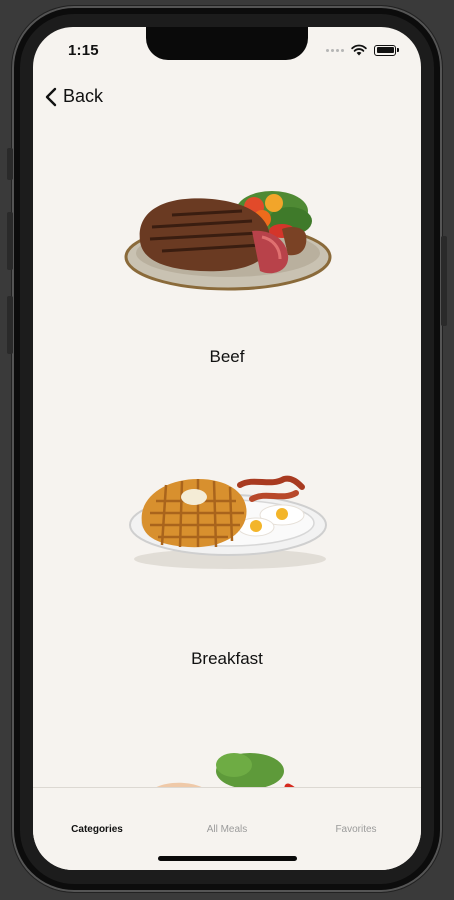 This screenshot has width=454, height=900. What do you see at coordinates (10, 164) in the screenshot?
I see `mute-switch` at bounding box center [10, 164].